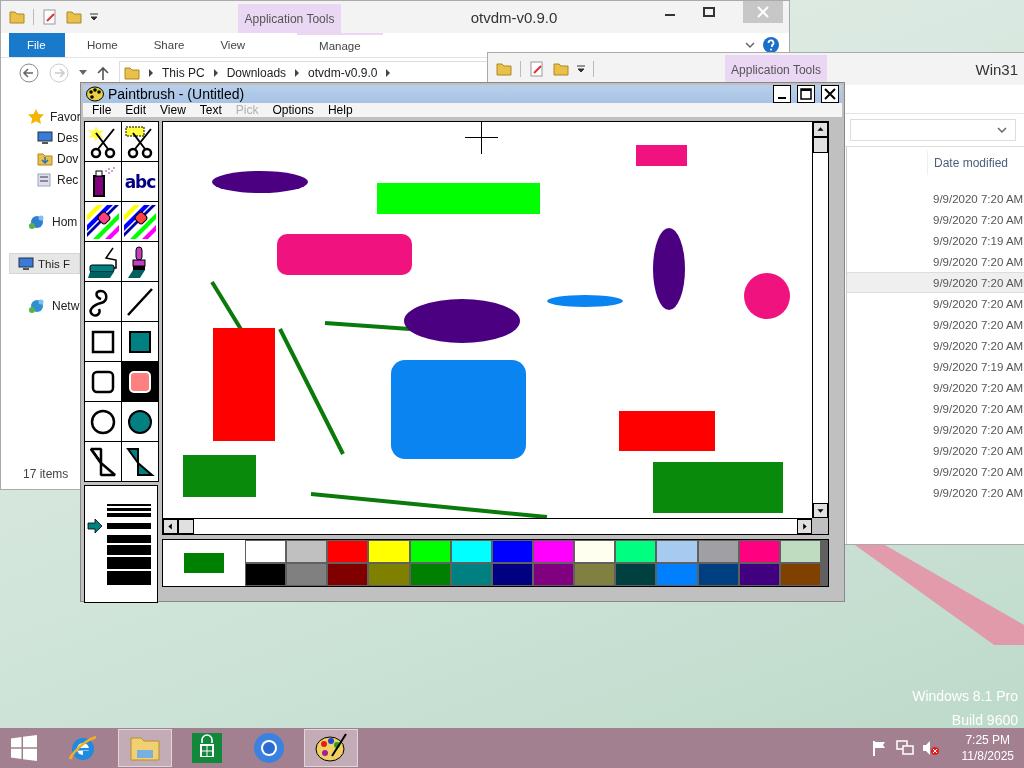 The width and height of the screenshot is (1024, 768). I want to click on maximize-button, so click(806, 94).